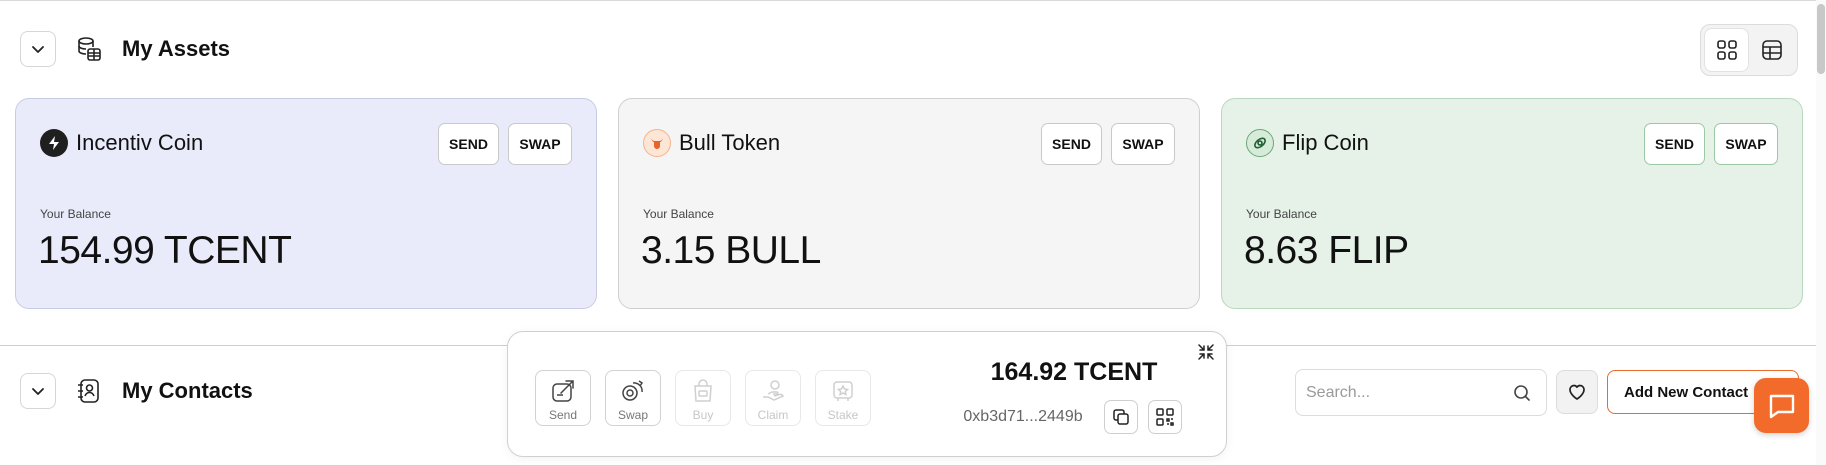 This screenshot has height=465, width=1826. I want to click on wallet-buy-button: Buy, so click(703, 398).